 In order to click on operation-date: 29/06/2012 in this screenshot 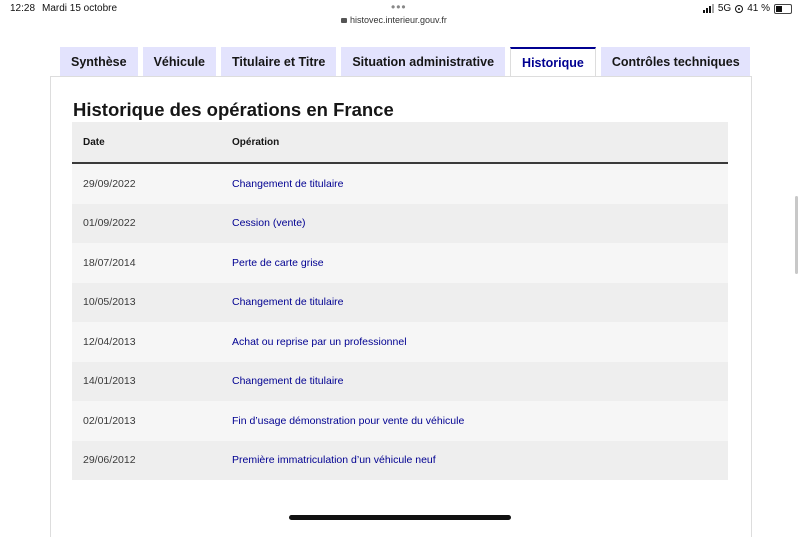, I will do `click(109, 460)`.